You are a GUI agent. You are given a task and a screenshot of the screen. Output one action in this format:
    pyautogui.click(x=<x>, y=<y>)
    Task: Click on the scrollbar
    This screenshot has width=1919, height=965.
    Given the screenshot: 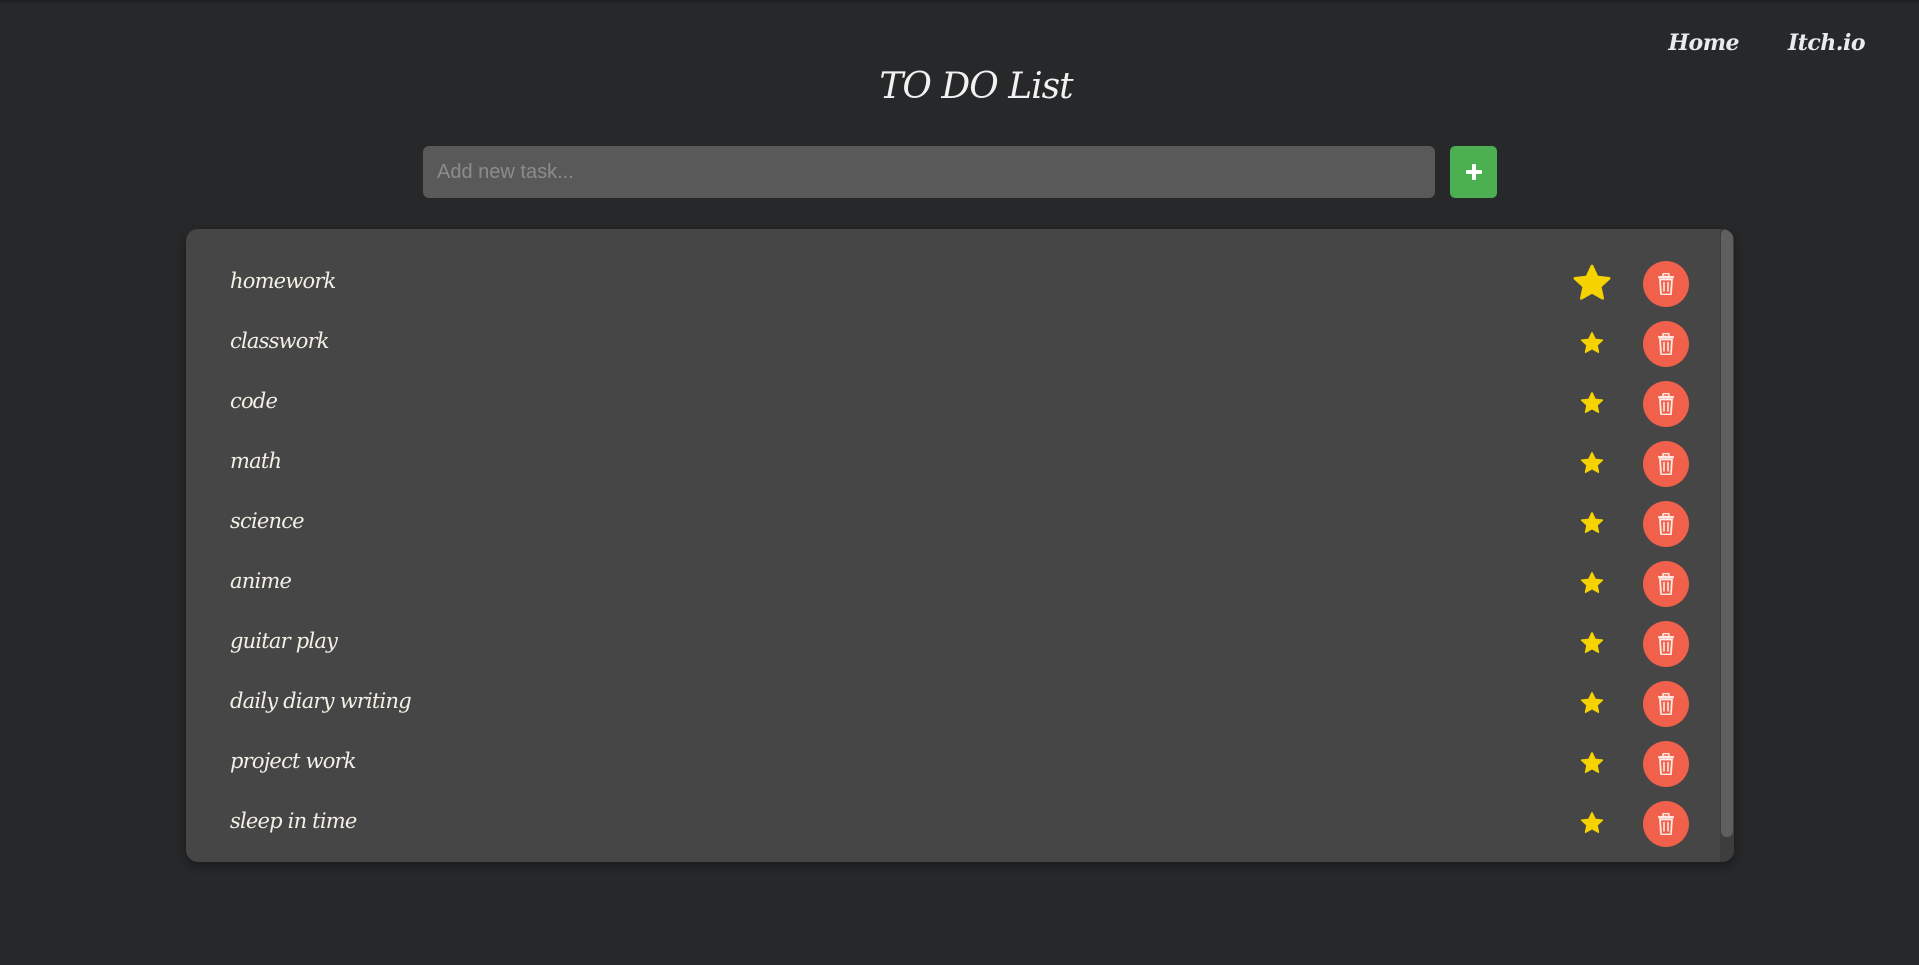 What is the action you would take?
    pyautogui.click(x=1727, y=545)
    